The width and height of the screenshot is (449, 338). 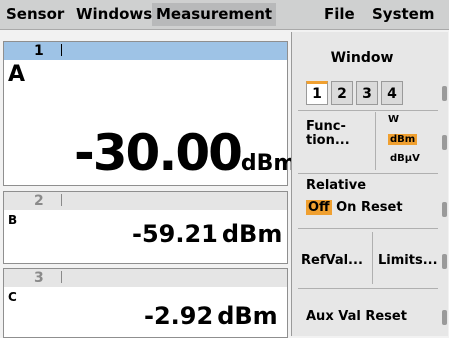 What do you see at coordinates (403, 139) in the screenshot?
I see `unit-option-dbm: dBm` at bounding box center [403, 139].